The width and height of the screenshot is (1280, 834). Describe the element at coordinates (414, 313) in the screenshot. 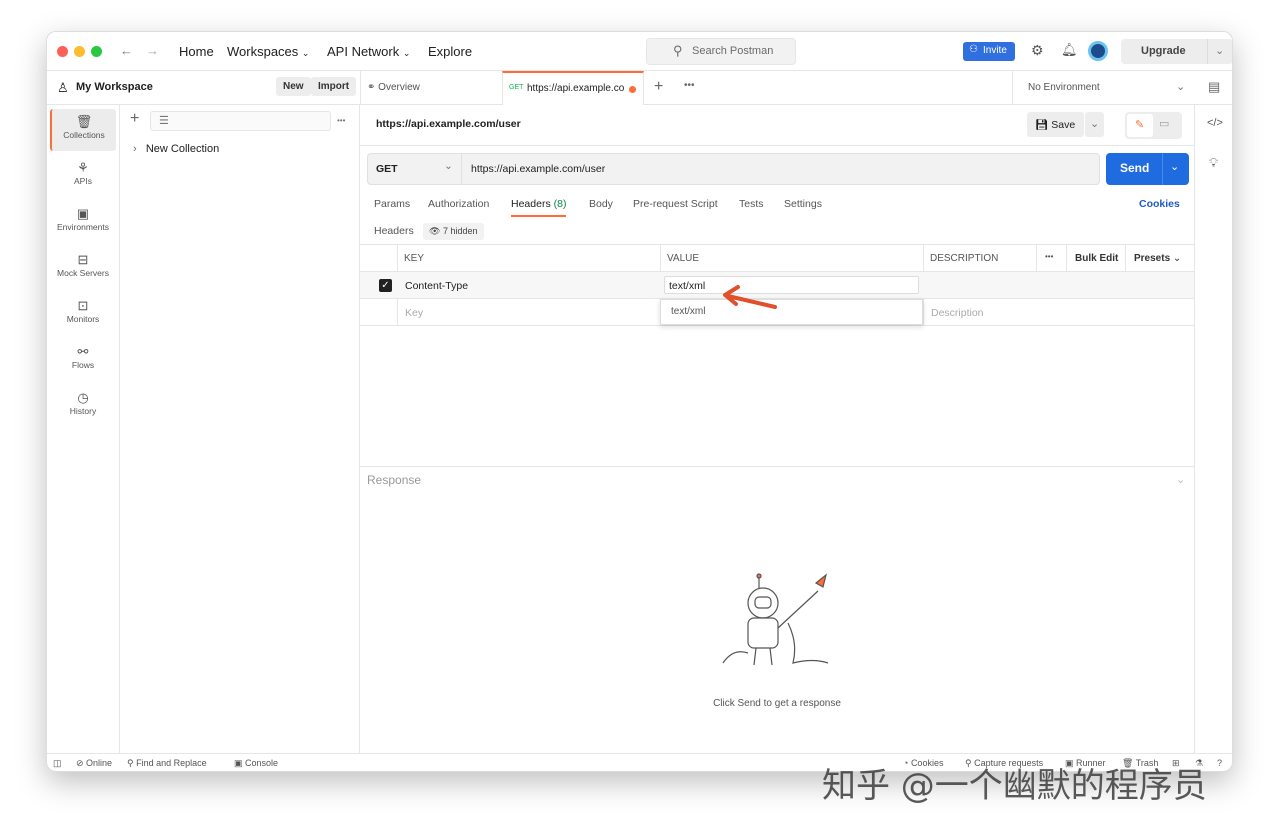

I see `key-input: Key` at that location.